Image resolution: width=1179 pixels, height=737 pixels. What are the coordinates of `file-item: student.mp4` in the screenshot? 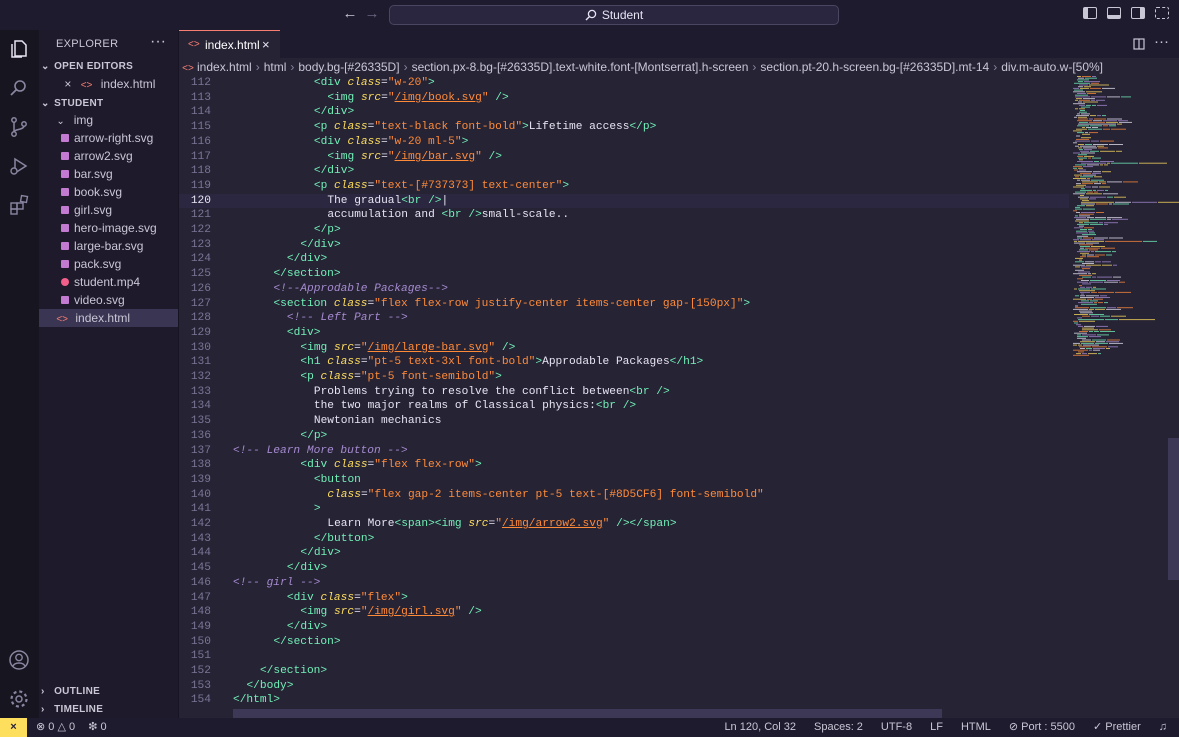 It's located at (108, 282).